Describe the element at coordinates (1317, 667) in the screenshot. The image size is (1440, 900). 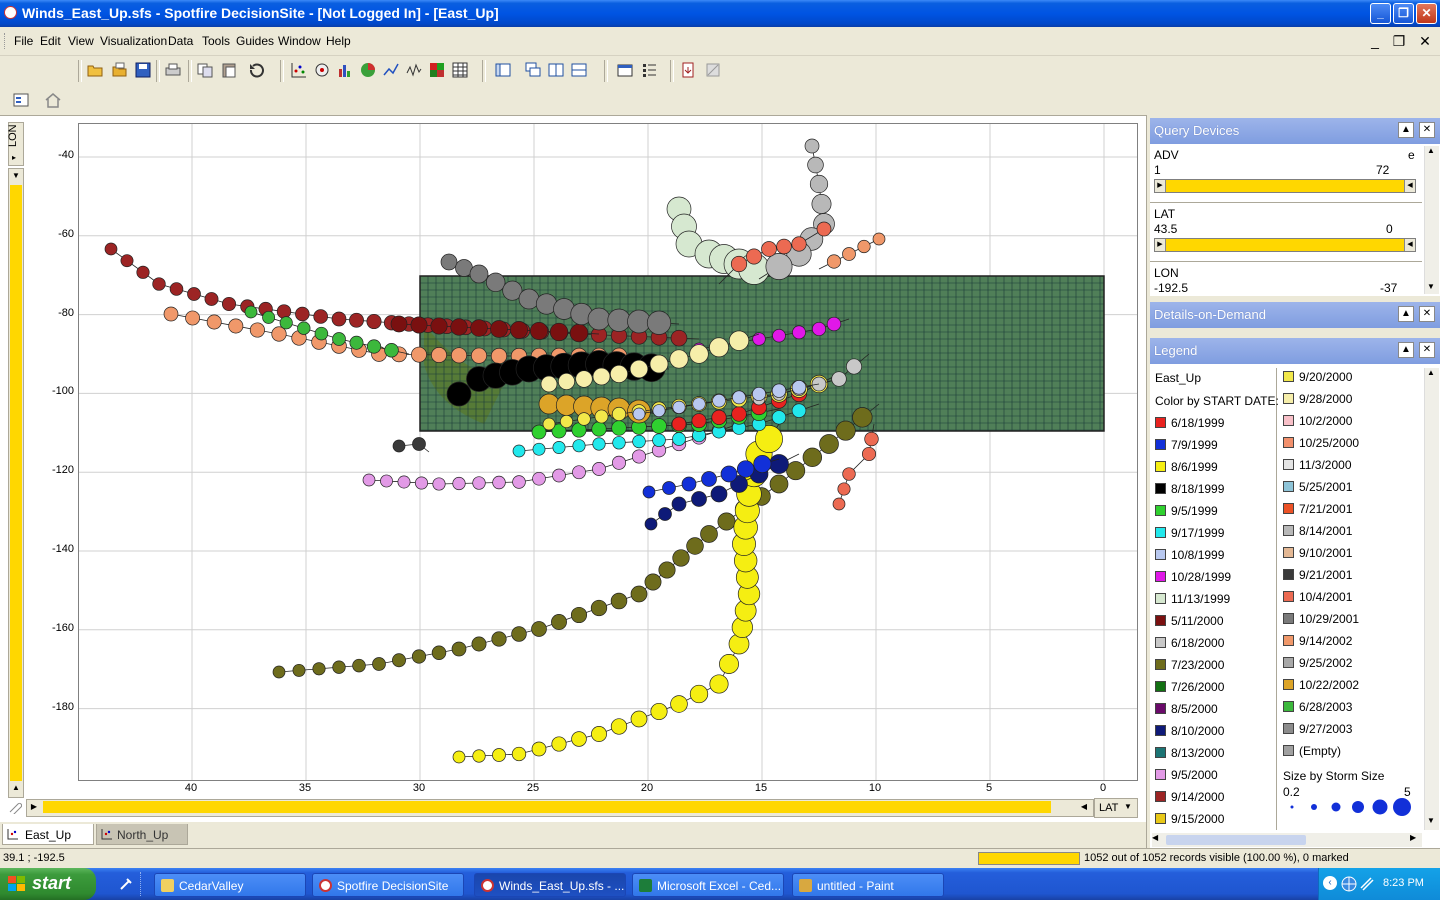
I see `legend-item: 9/25/2002` at that location.